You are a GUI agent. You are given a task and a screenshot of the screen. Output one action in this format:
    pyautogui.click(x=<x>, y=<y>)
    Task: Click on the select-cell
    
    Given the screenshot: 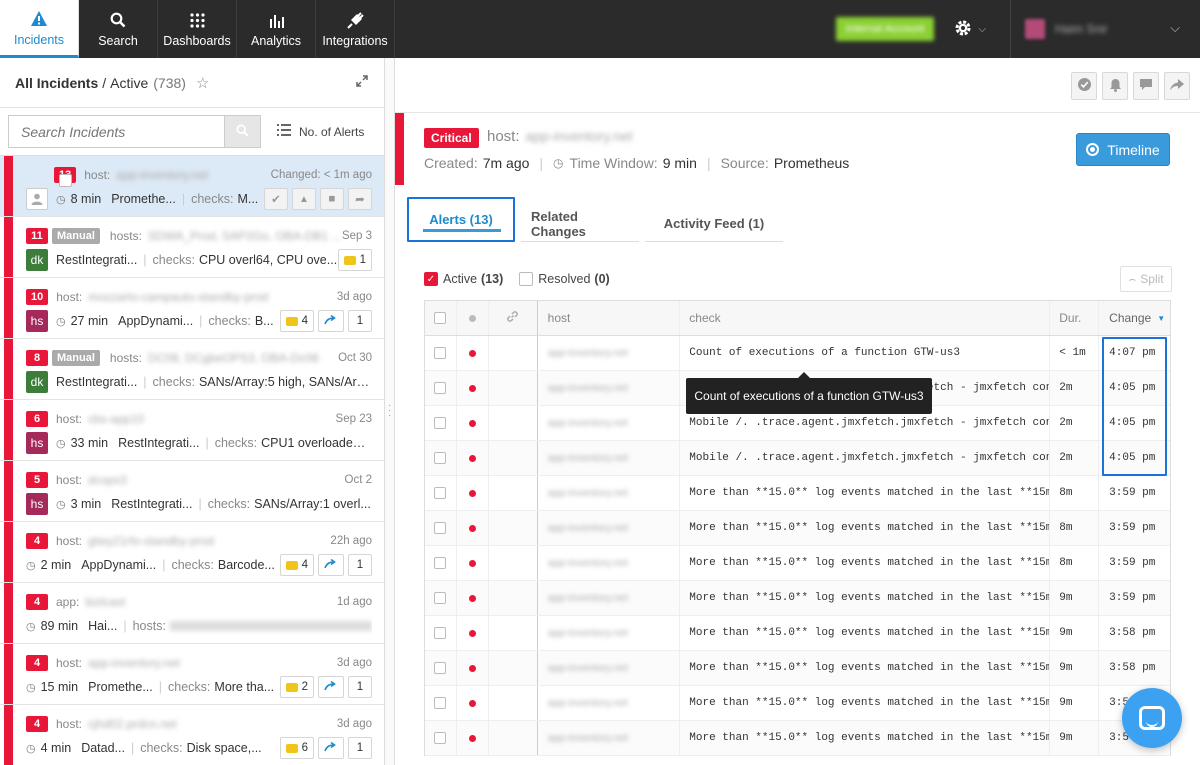 What is the action you would take?
    pyautogui.click(x=441, y=353)
    